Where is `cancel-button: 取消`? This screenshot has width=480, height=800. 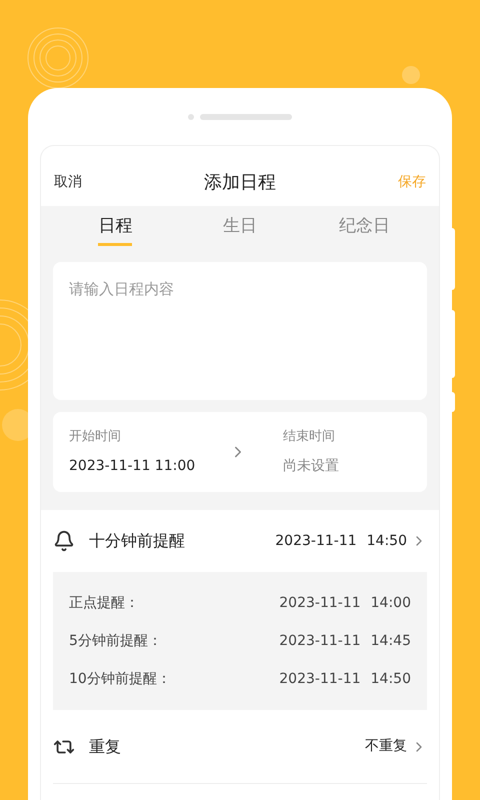
cancel-button: 取消 is located at coordinates (68, 182).